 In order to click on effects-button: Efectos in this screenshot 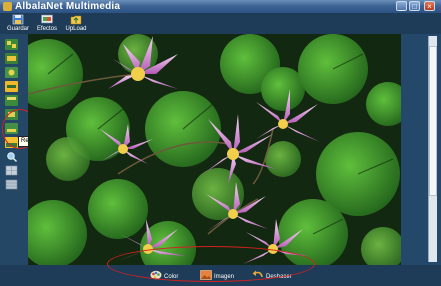, I will do `click(47, 24)`.